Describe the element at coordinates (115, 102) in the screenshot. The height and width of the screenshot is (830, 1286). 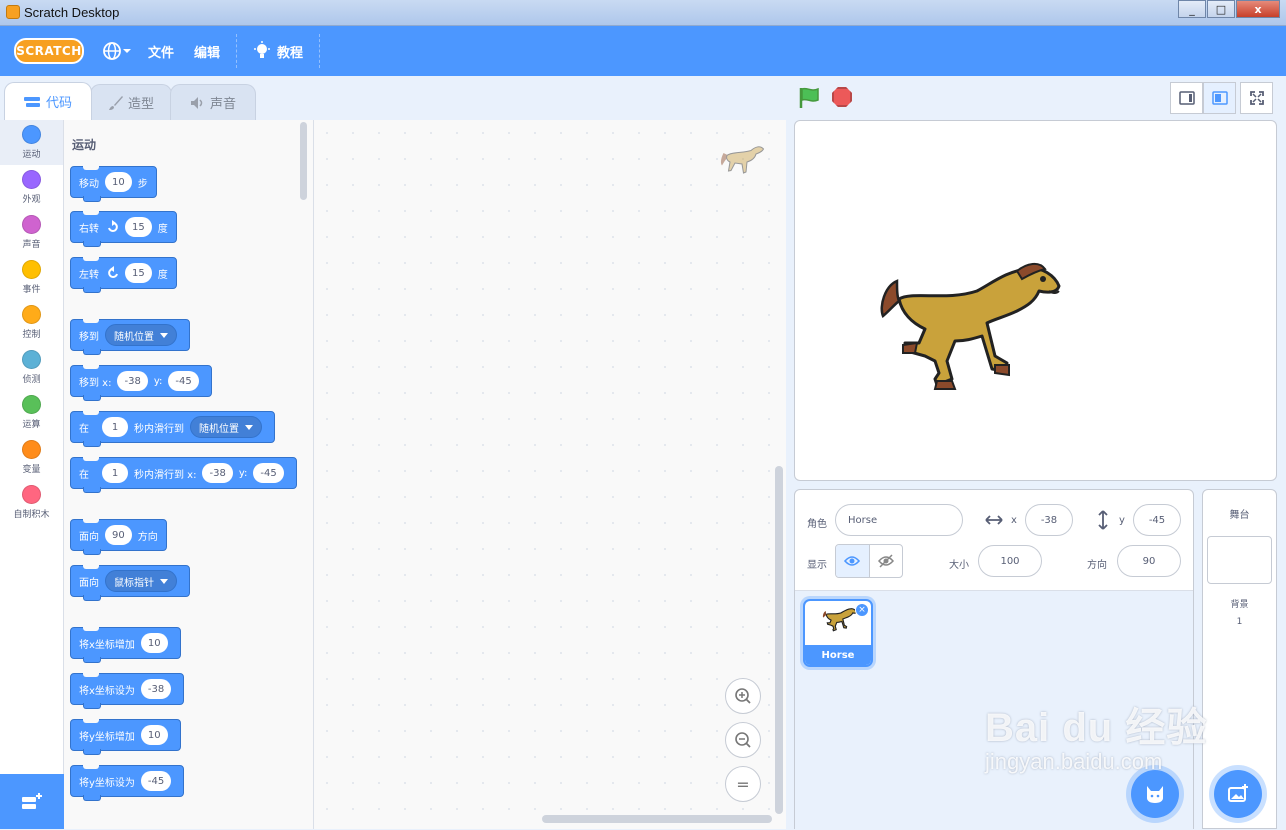
I see `brush-icon` at that location.